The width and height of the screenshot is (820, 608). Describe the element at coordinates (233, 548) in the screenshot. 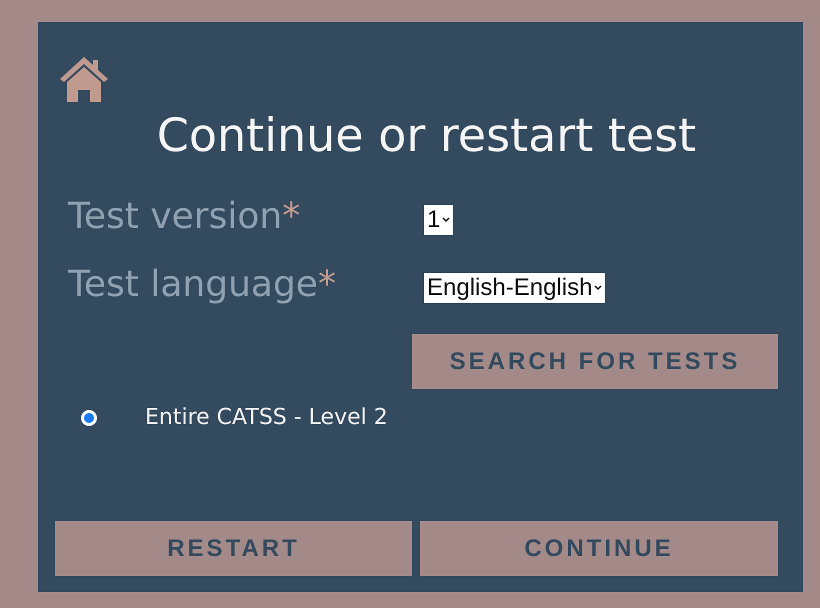

I see `restart-button: RESTART` at that location.